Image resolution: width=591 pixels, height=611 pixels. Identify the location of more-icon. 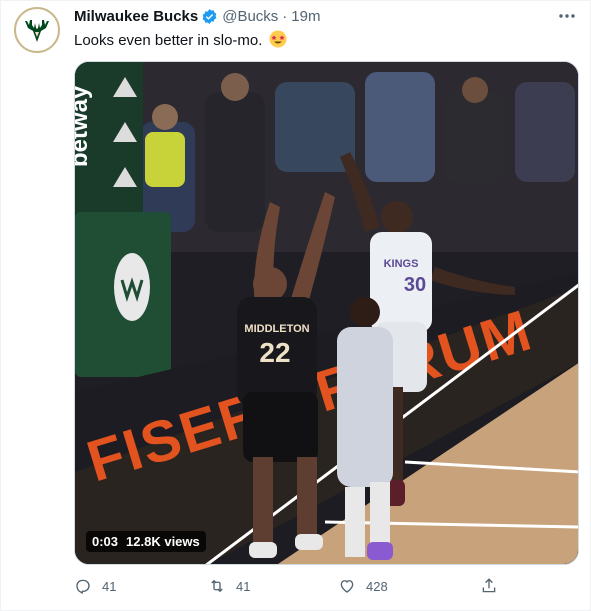
(567, 16).